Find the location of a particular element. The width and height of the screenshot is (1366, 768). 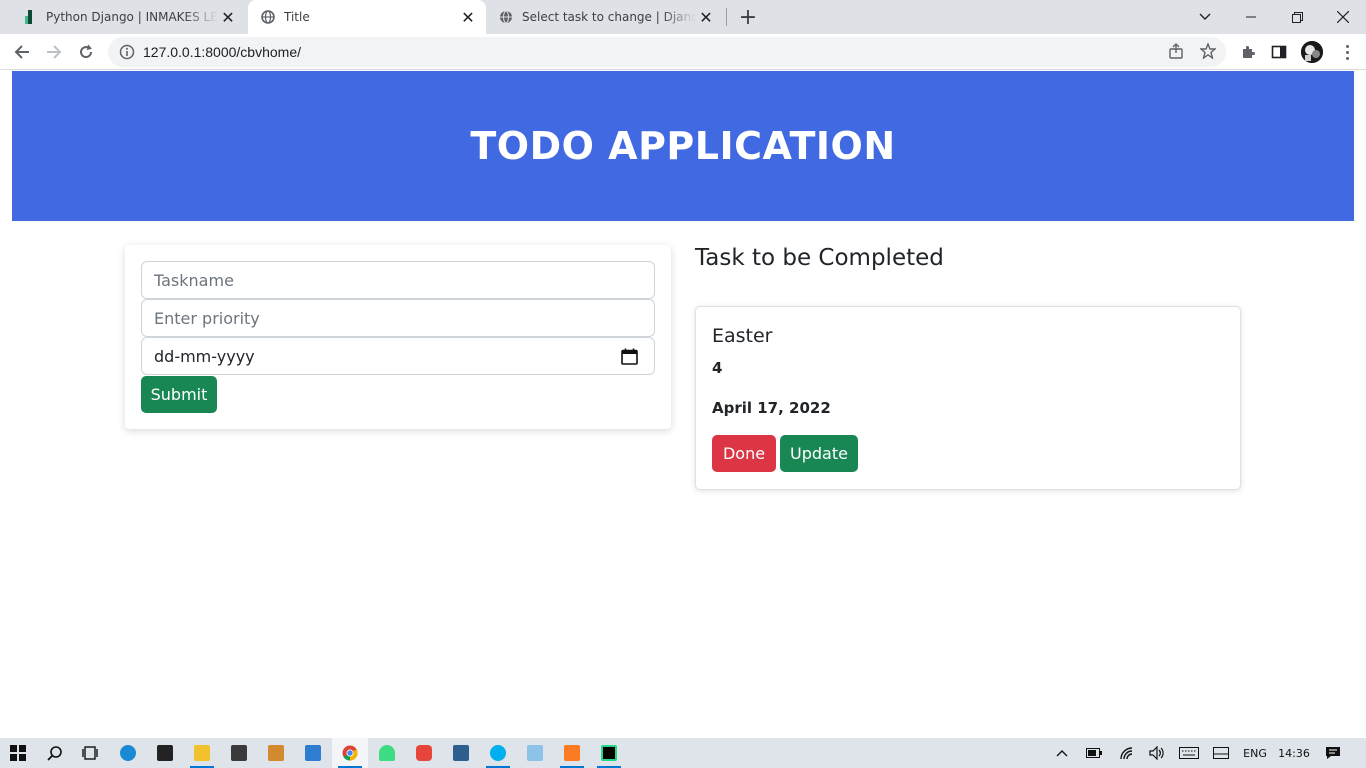

tab-title: Python Django | INMAKES LEARN is located at coordinates (132, 17).